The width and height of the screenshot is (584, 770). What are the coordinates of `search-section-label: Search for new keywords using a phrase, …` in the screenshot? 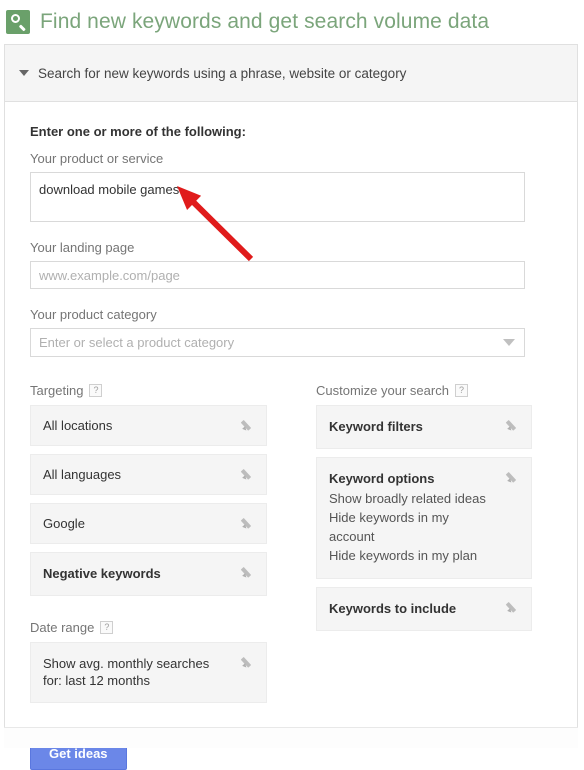 It's located at (222, 73).